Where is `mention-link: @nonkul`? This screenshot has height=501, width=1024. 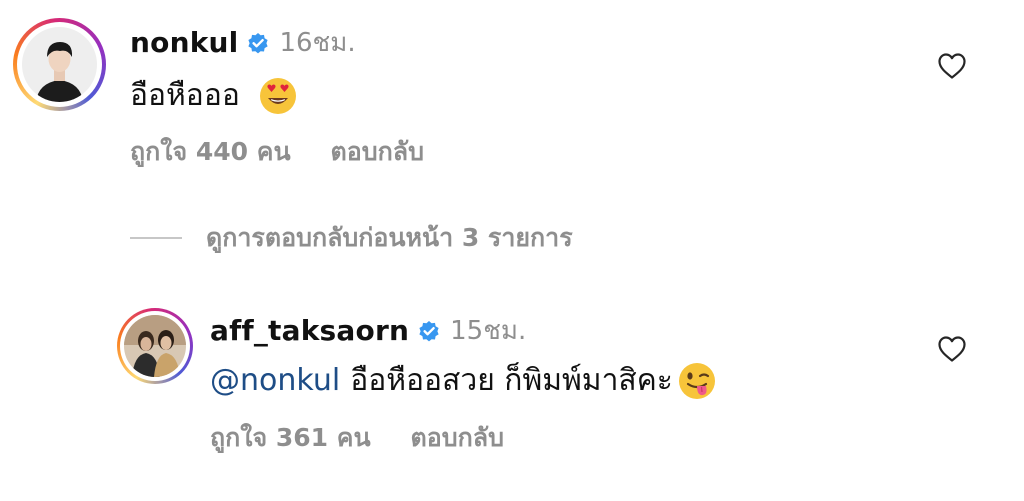
mention-link: @nonkul is located at coordinates (275, 380).